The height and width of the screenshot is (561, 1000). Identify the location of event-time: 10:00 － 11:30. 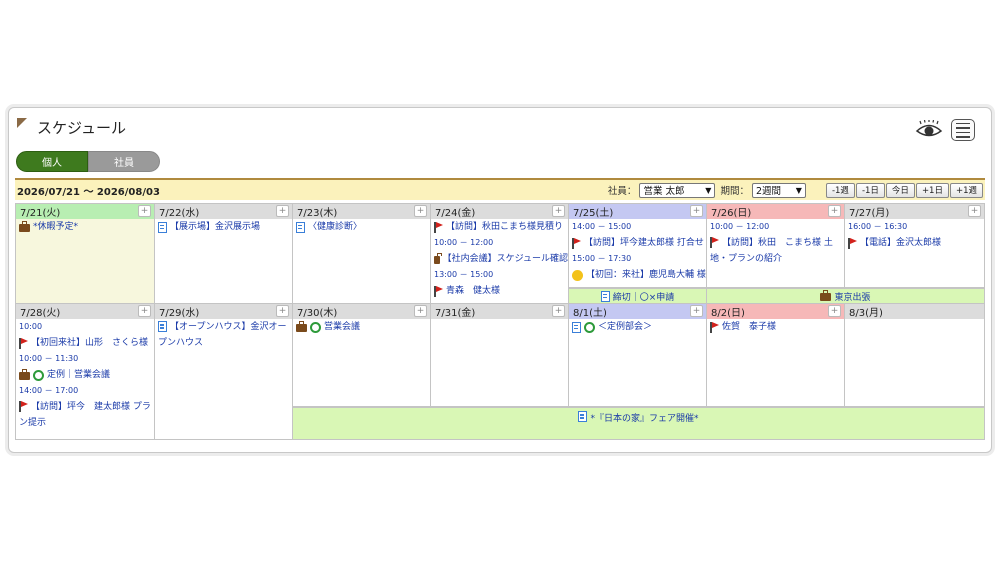
(49, 358).